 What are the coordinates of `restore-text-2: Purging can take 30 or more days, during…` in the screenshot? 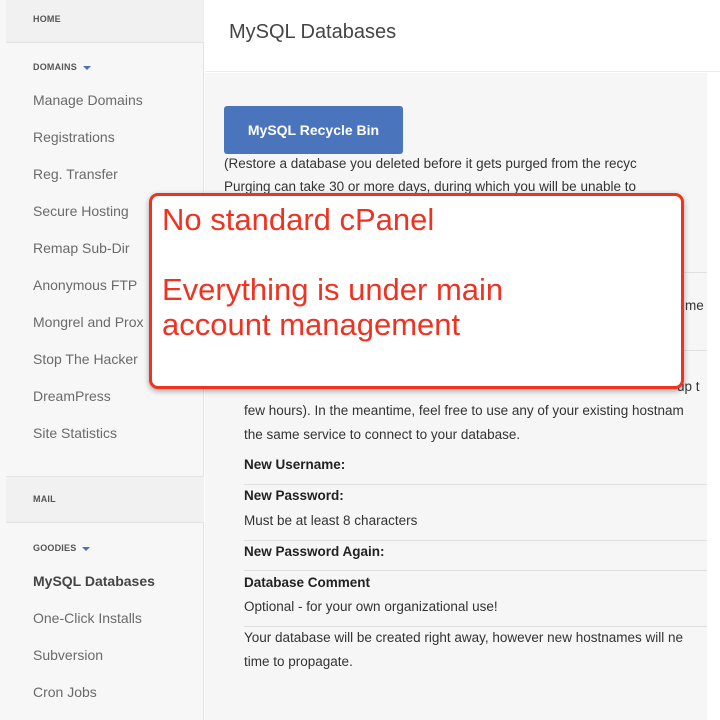 It's located at (430, 186).